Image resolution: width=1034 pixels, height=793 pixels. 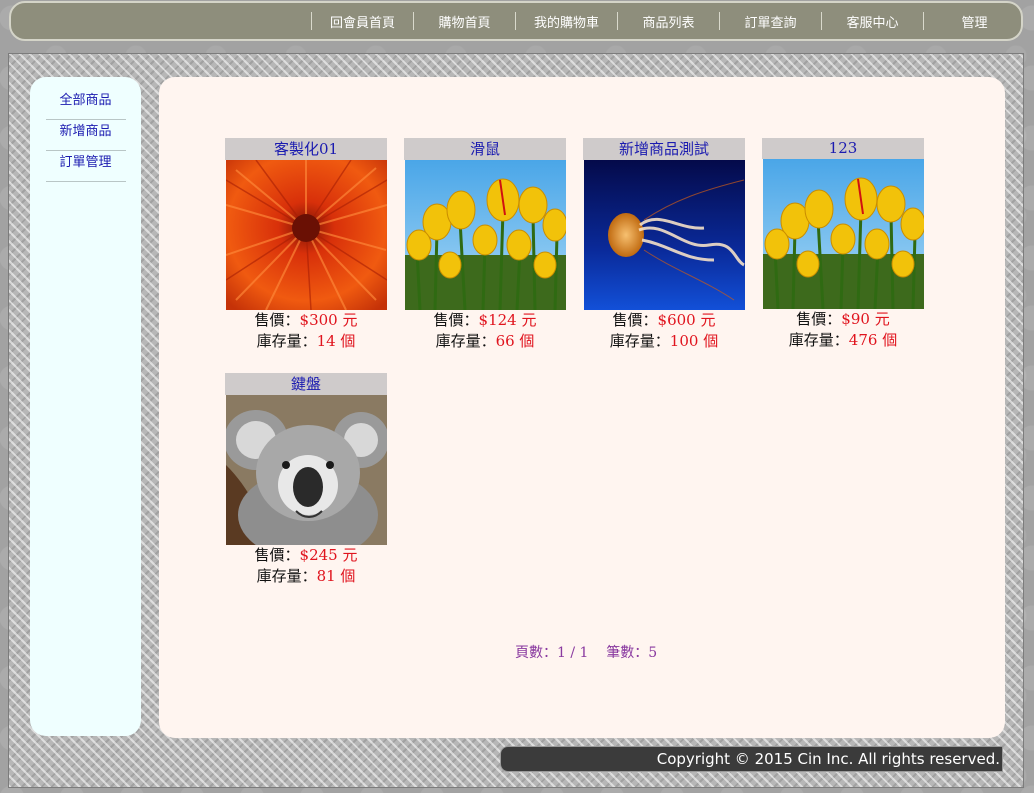 I want to click on product-title-link: 新增商品測試, so click(x=664, y=149).